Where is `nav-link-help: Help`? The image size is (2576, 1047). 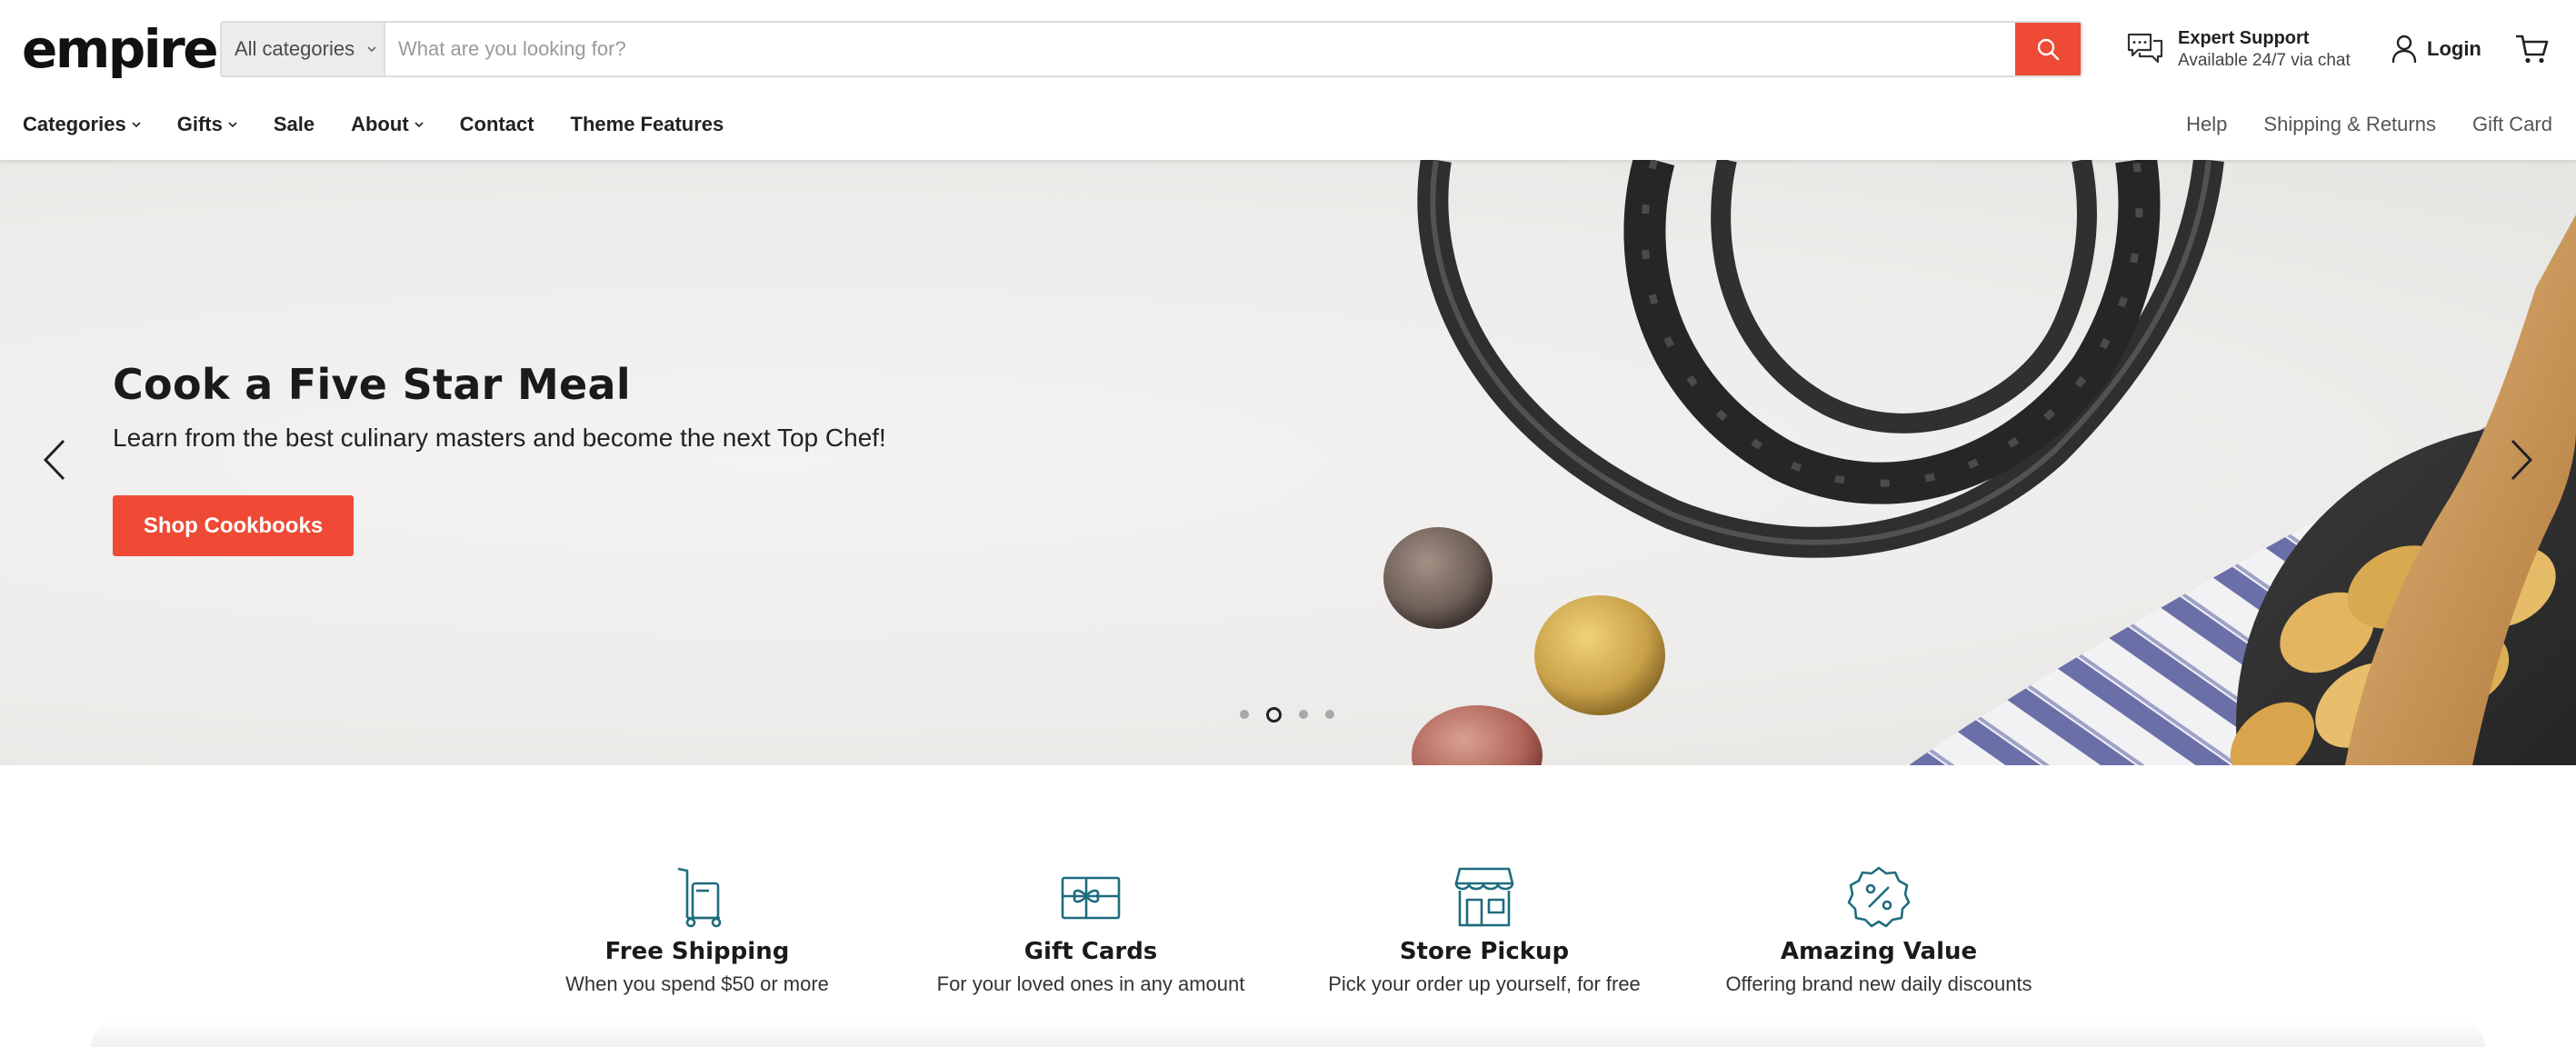 nav-link-help: Help is located at coordinates (2206, 124).